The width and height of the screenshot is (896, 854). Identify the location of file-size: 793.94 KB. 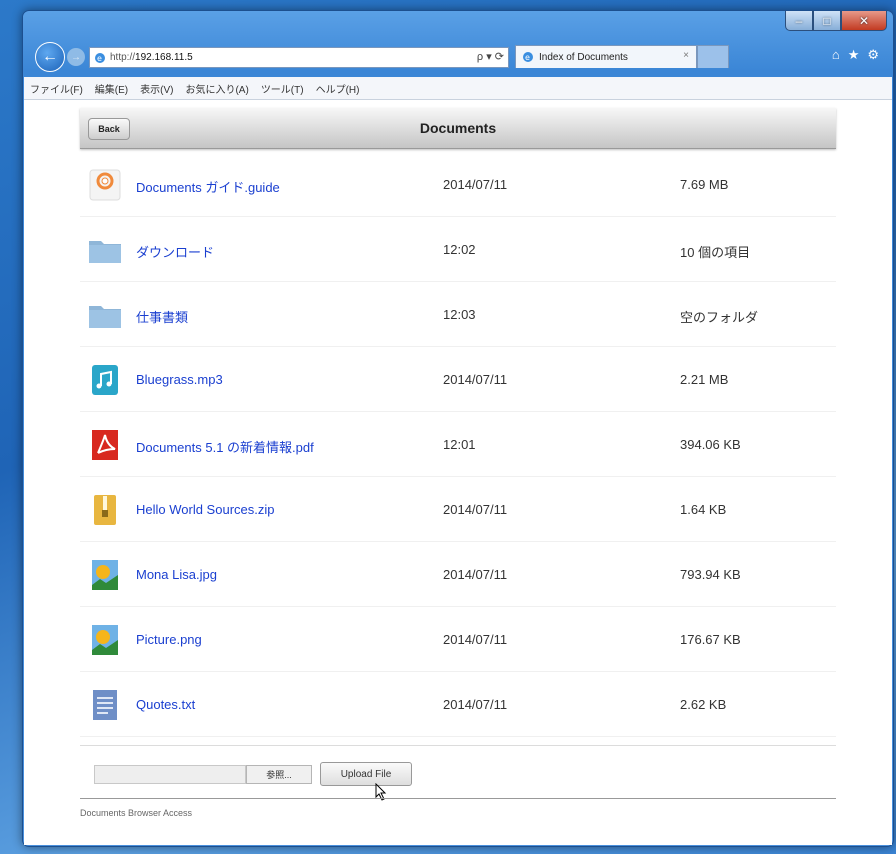
(710, 574).